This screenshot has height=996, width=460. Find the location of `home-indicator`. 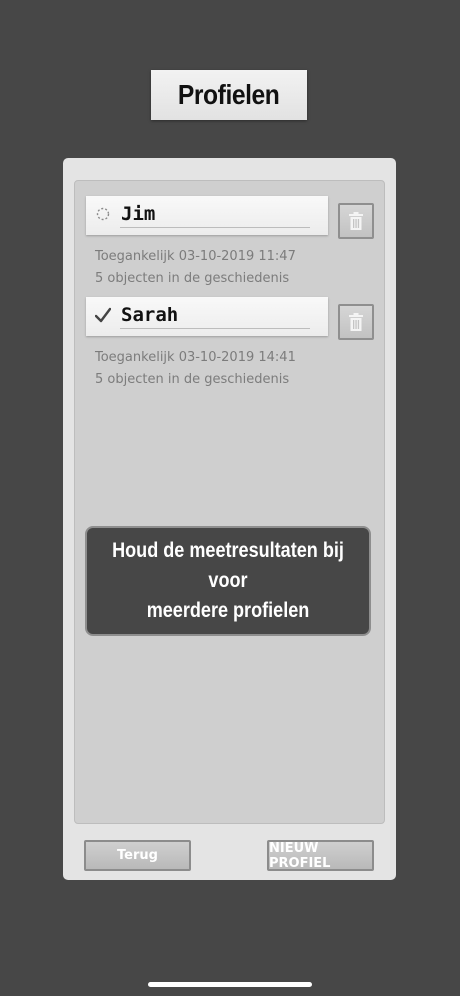

home-indicator is located at coordinates (230, 984).